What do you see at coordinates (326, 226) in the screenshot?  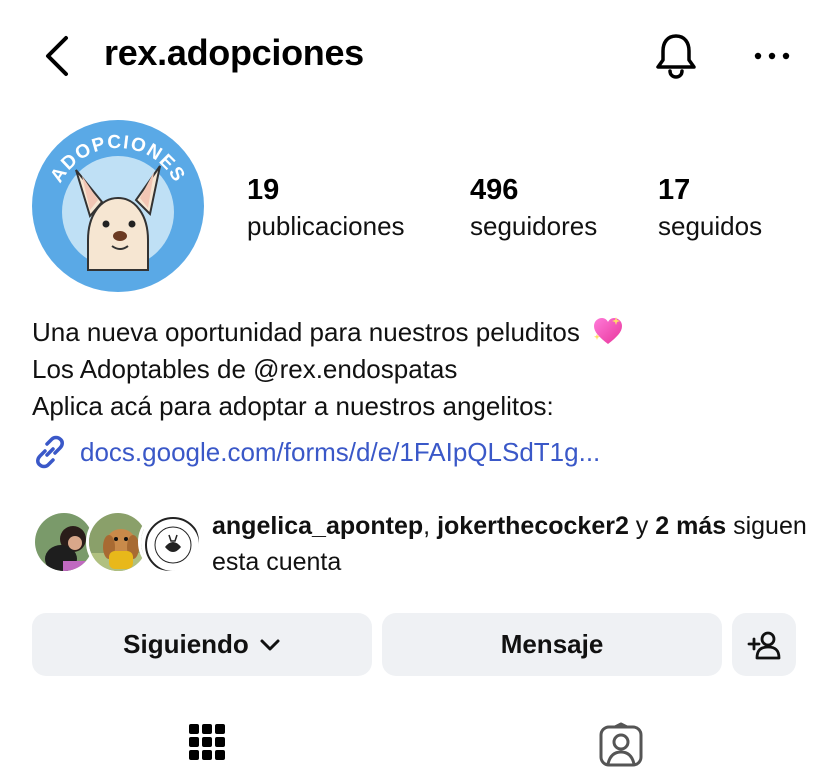 I see `posts-label: publicaciones` at bounding box center [326, 226].